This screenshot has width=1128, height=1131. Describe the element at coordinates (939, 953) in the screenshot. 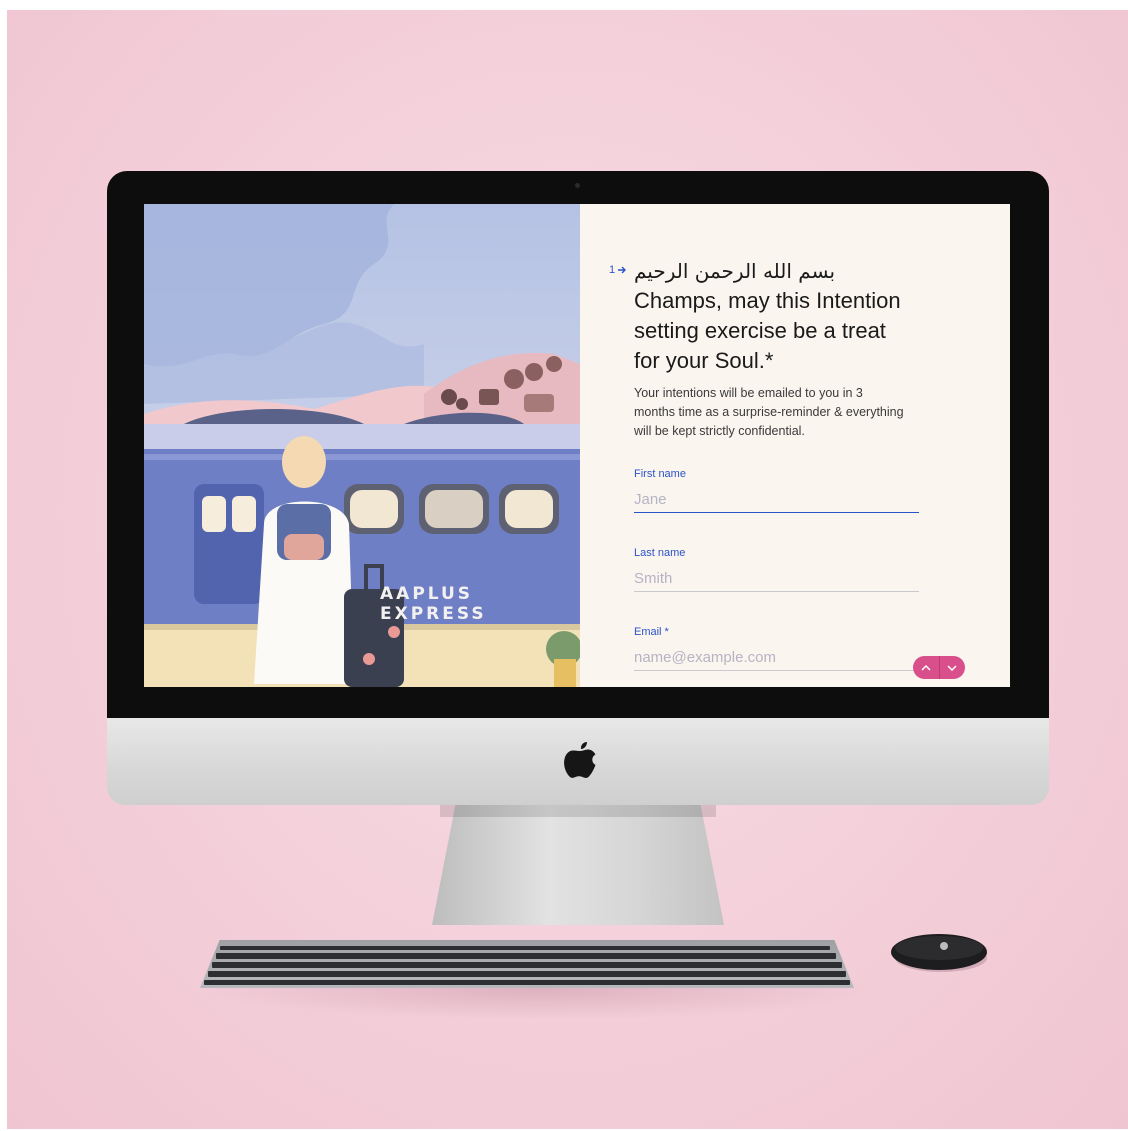

I see `magic-mouse` at that location.